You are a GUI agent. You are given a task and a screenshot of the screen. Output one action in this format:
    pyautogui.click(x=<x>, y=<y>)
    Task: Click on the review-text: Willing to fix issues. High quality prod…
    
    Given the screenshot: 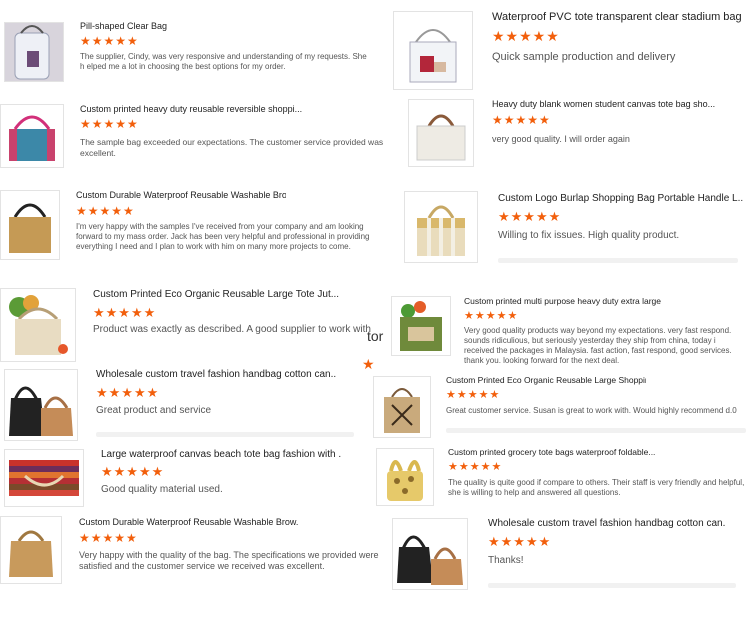 What is the action you would take?
    pyautogui.click(x=589, y=235)
    